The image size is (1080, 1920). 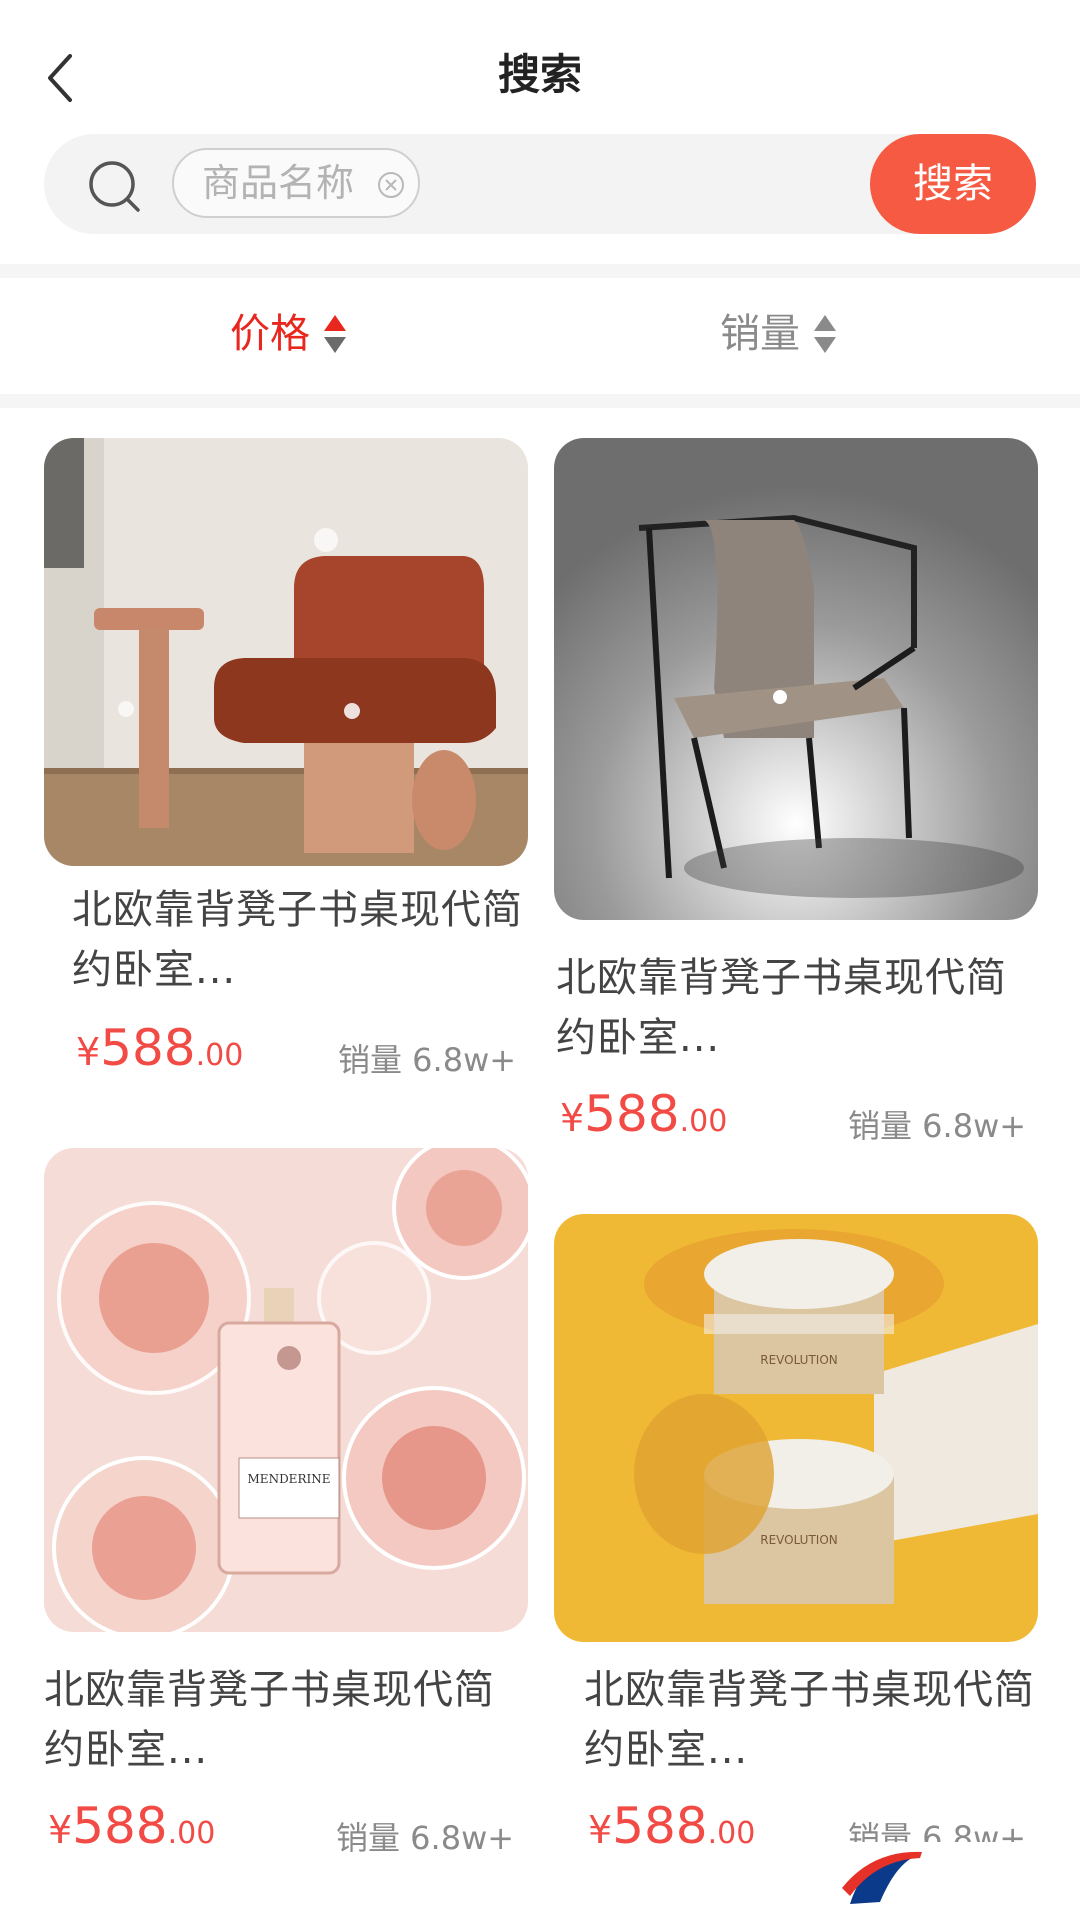 I want to click on product-sales-clip: 销量 6.8w+, so click(x=938, y=1830).